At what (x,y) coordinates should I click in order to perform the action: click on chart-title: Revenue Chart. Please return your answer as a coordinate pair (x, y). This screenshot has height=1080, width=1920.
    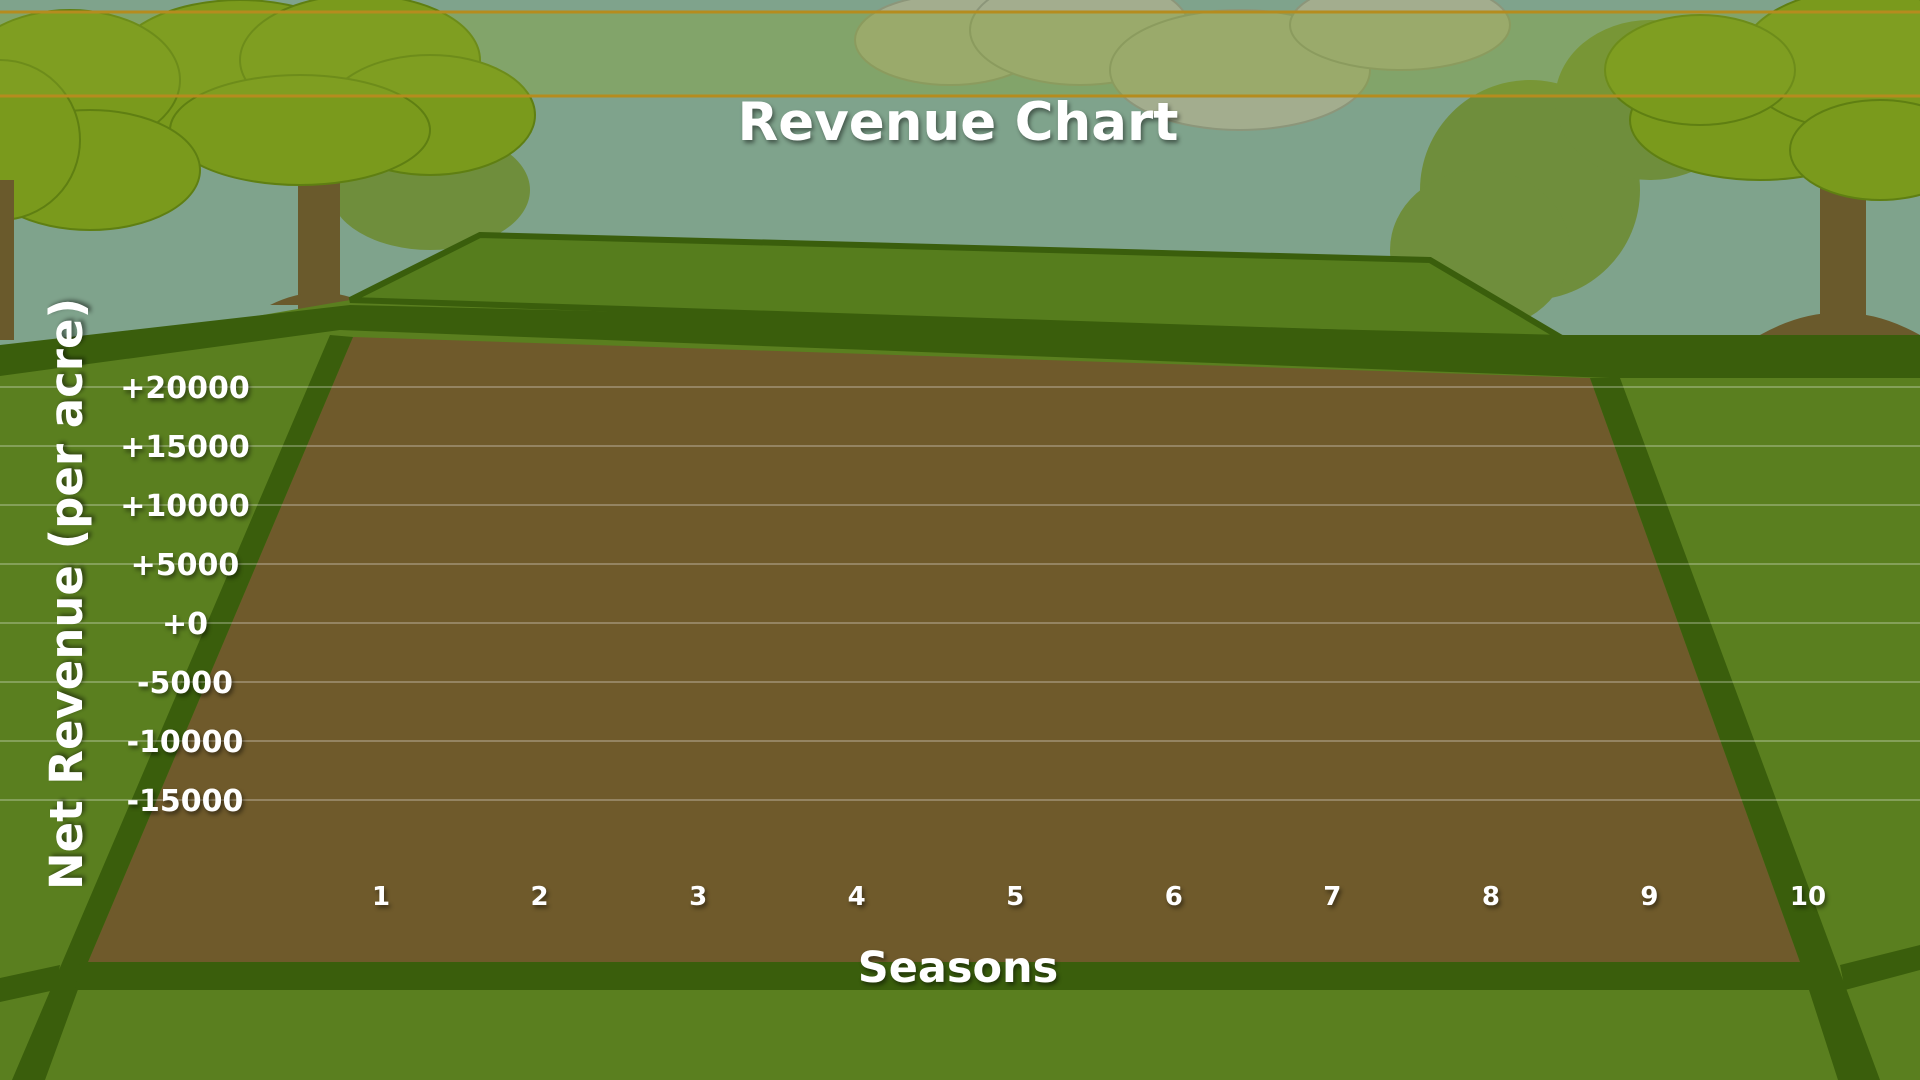
    Looking at the image, I should click on (958, 122).